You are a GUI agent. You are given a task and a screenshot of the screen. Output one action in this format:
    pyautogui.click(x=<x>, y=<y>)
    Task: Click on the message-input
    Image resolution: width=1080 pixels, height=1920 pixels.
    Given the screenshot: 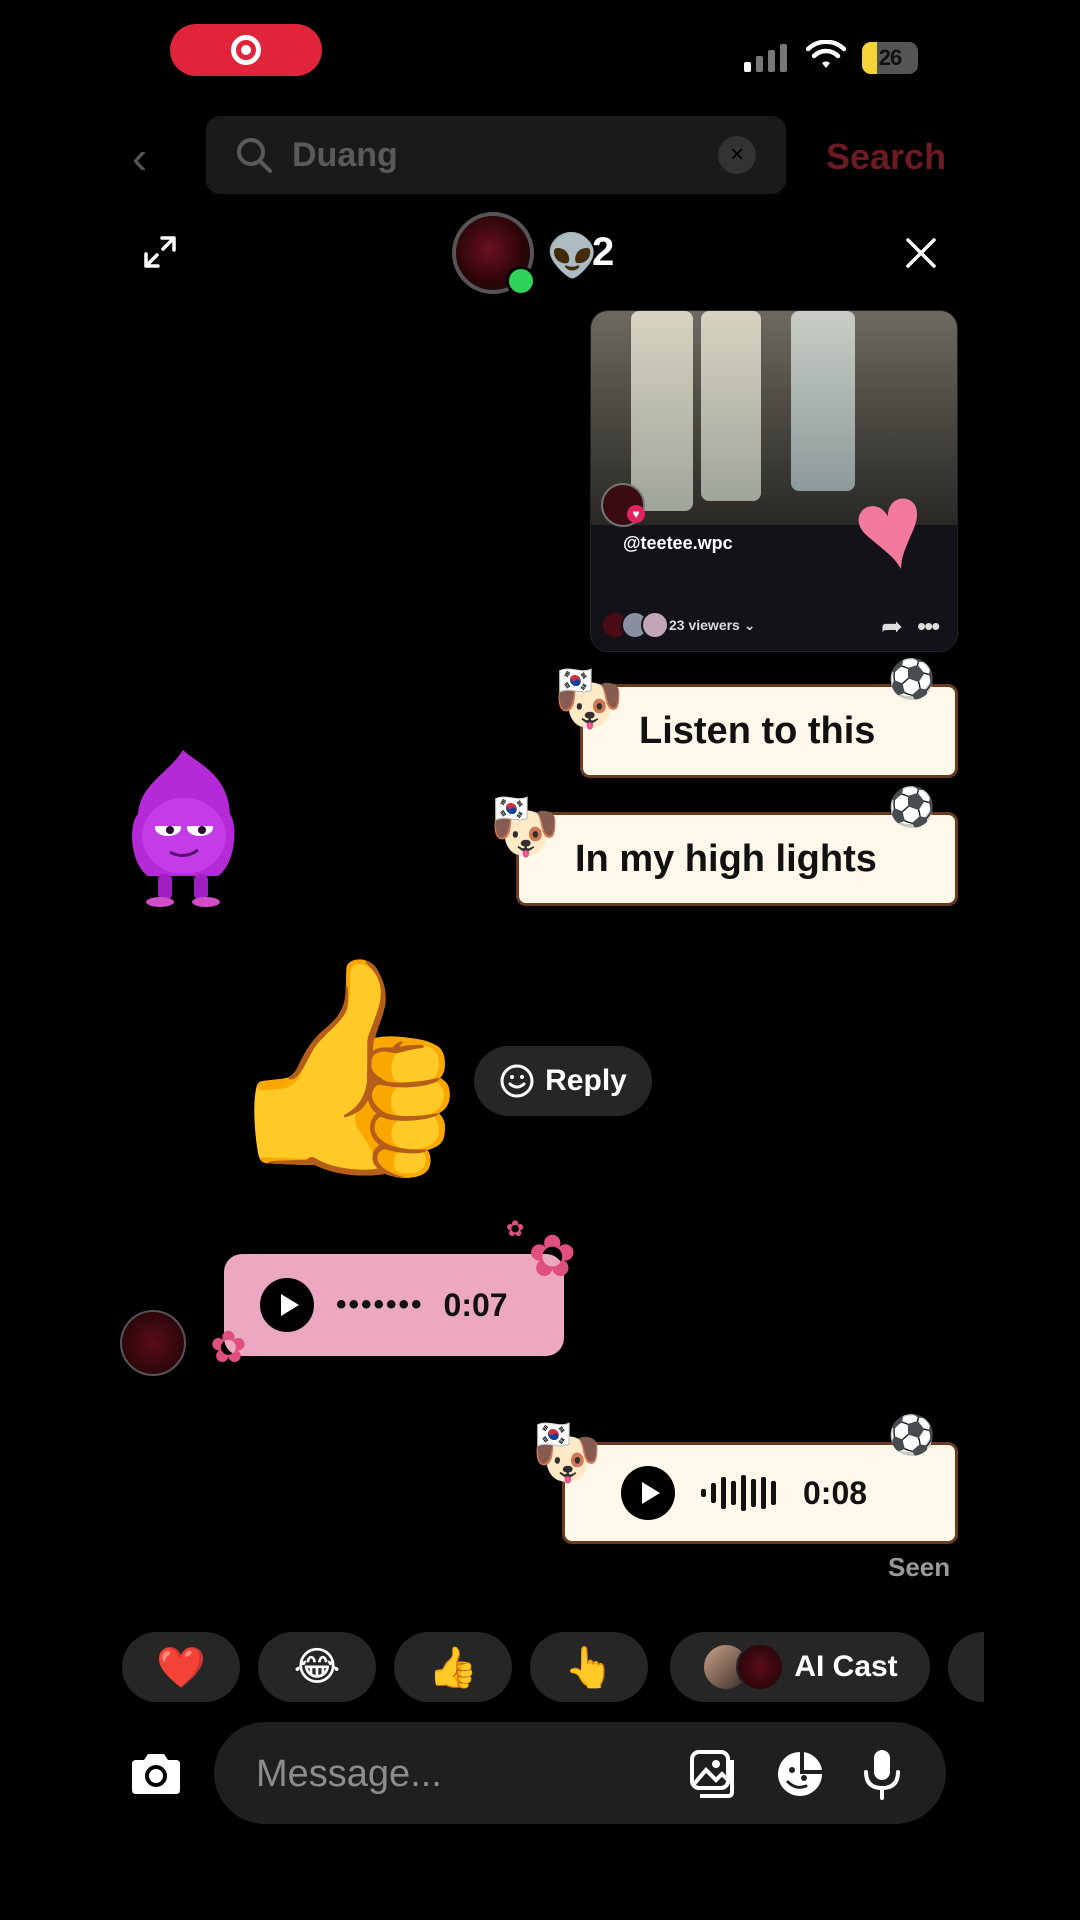 What is the action you would take?
    pyautogui.click(x=466, y=1774)
    